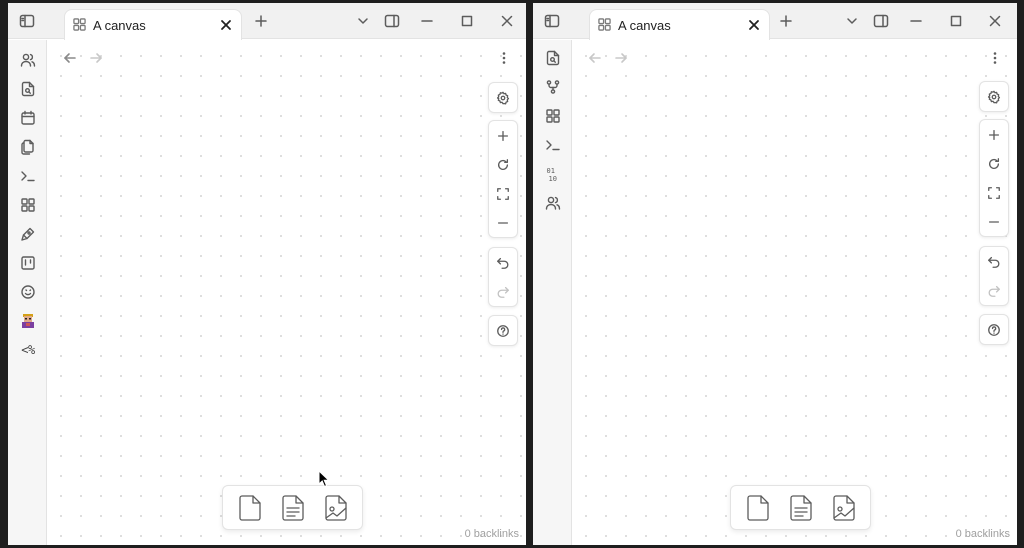 This screenshot has height=548, width=1024. I want to click on binary-bottom-label: 10, so click(553, 178).